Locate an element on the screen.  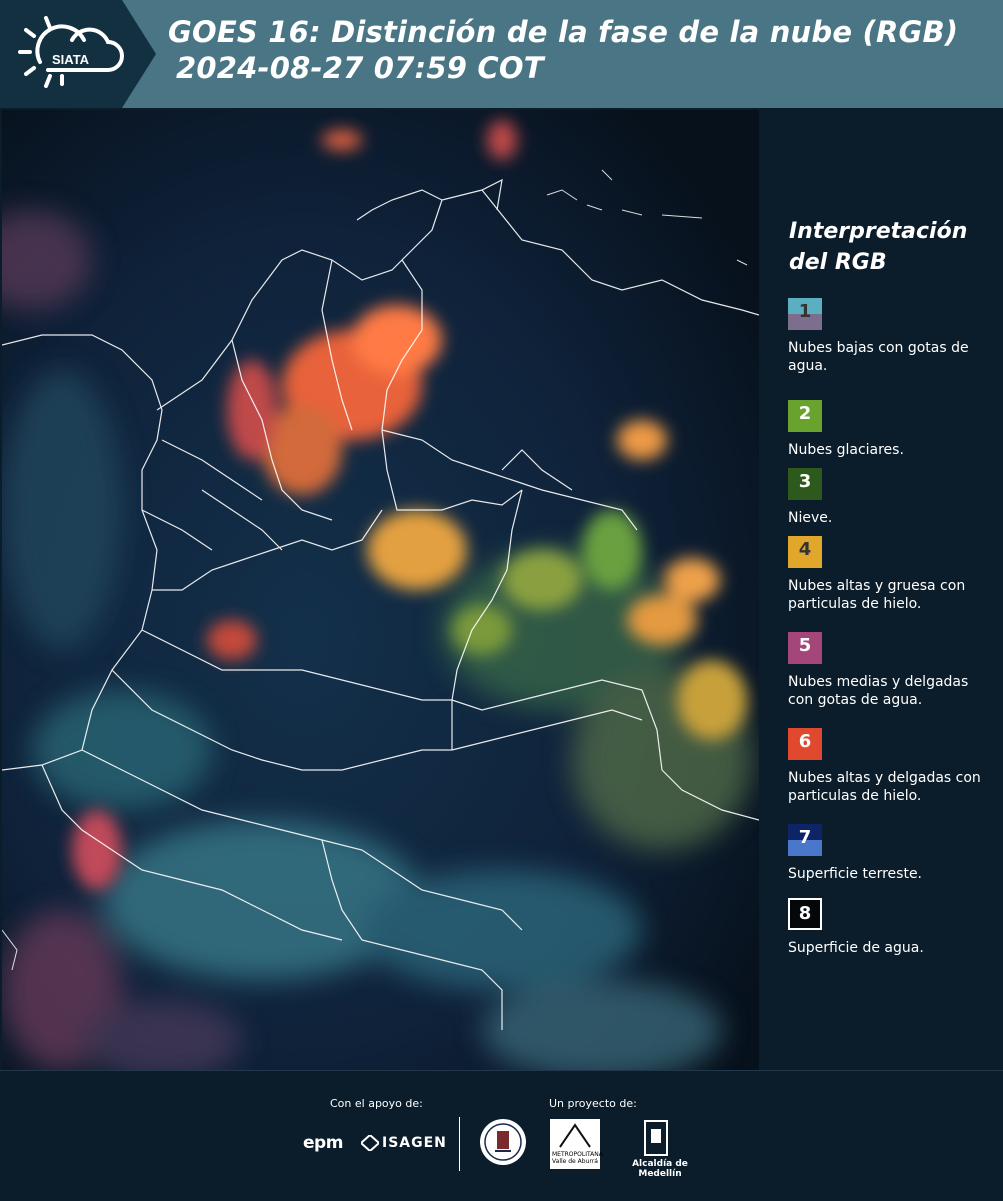
isagen-mark-icon is located at coordinates (370, 1143).